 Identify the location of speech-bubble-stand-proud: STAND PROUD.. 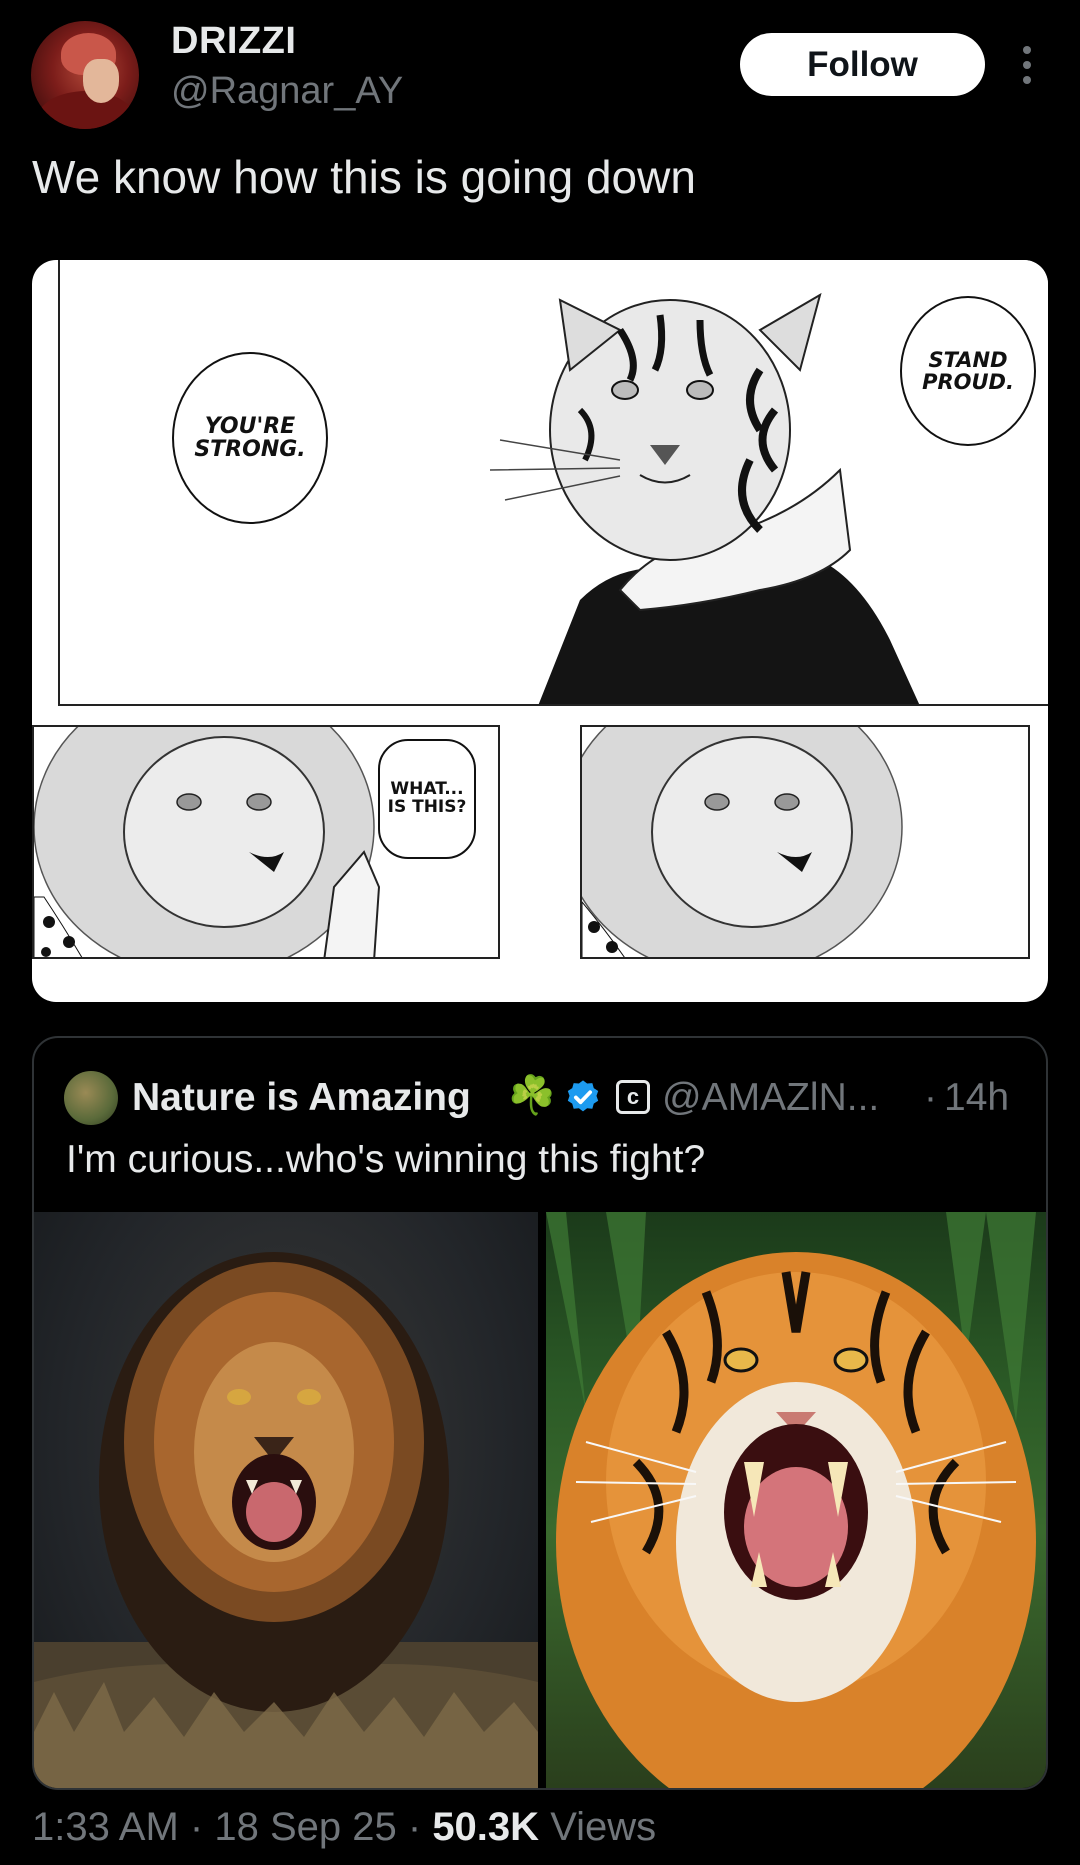
(968, 371).